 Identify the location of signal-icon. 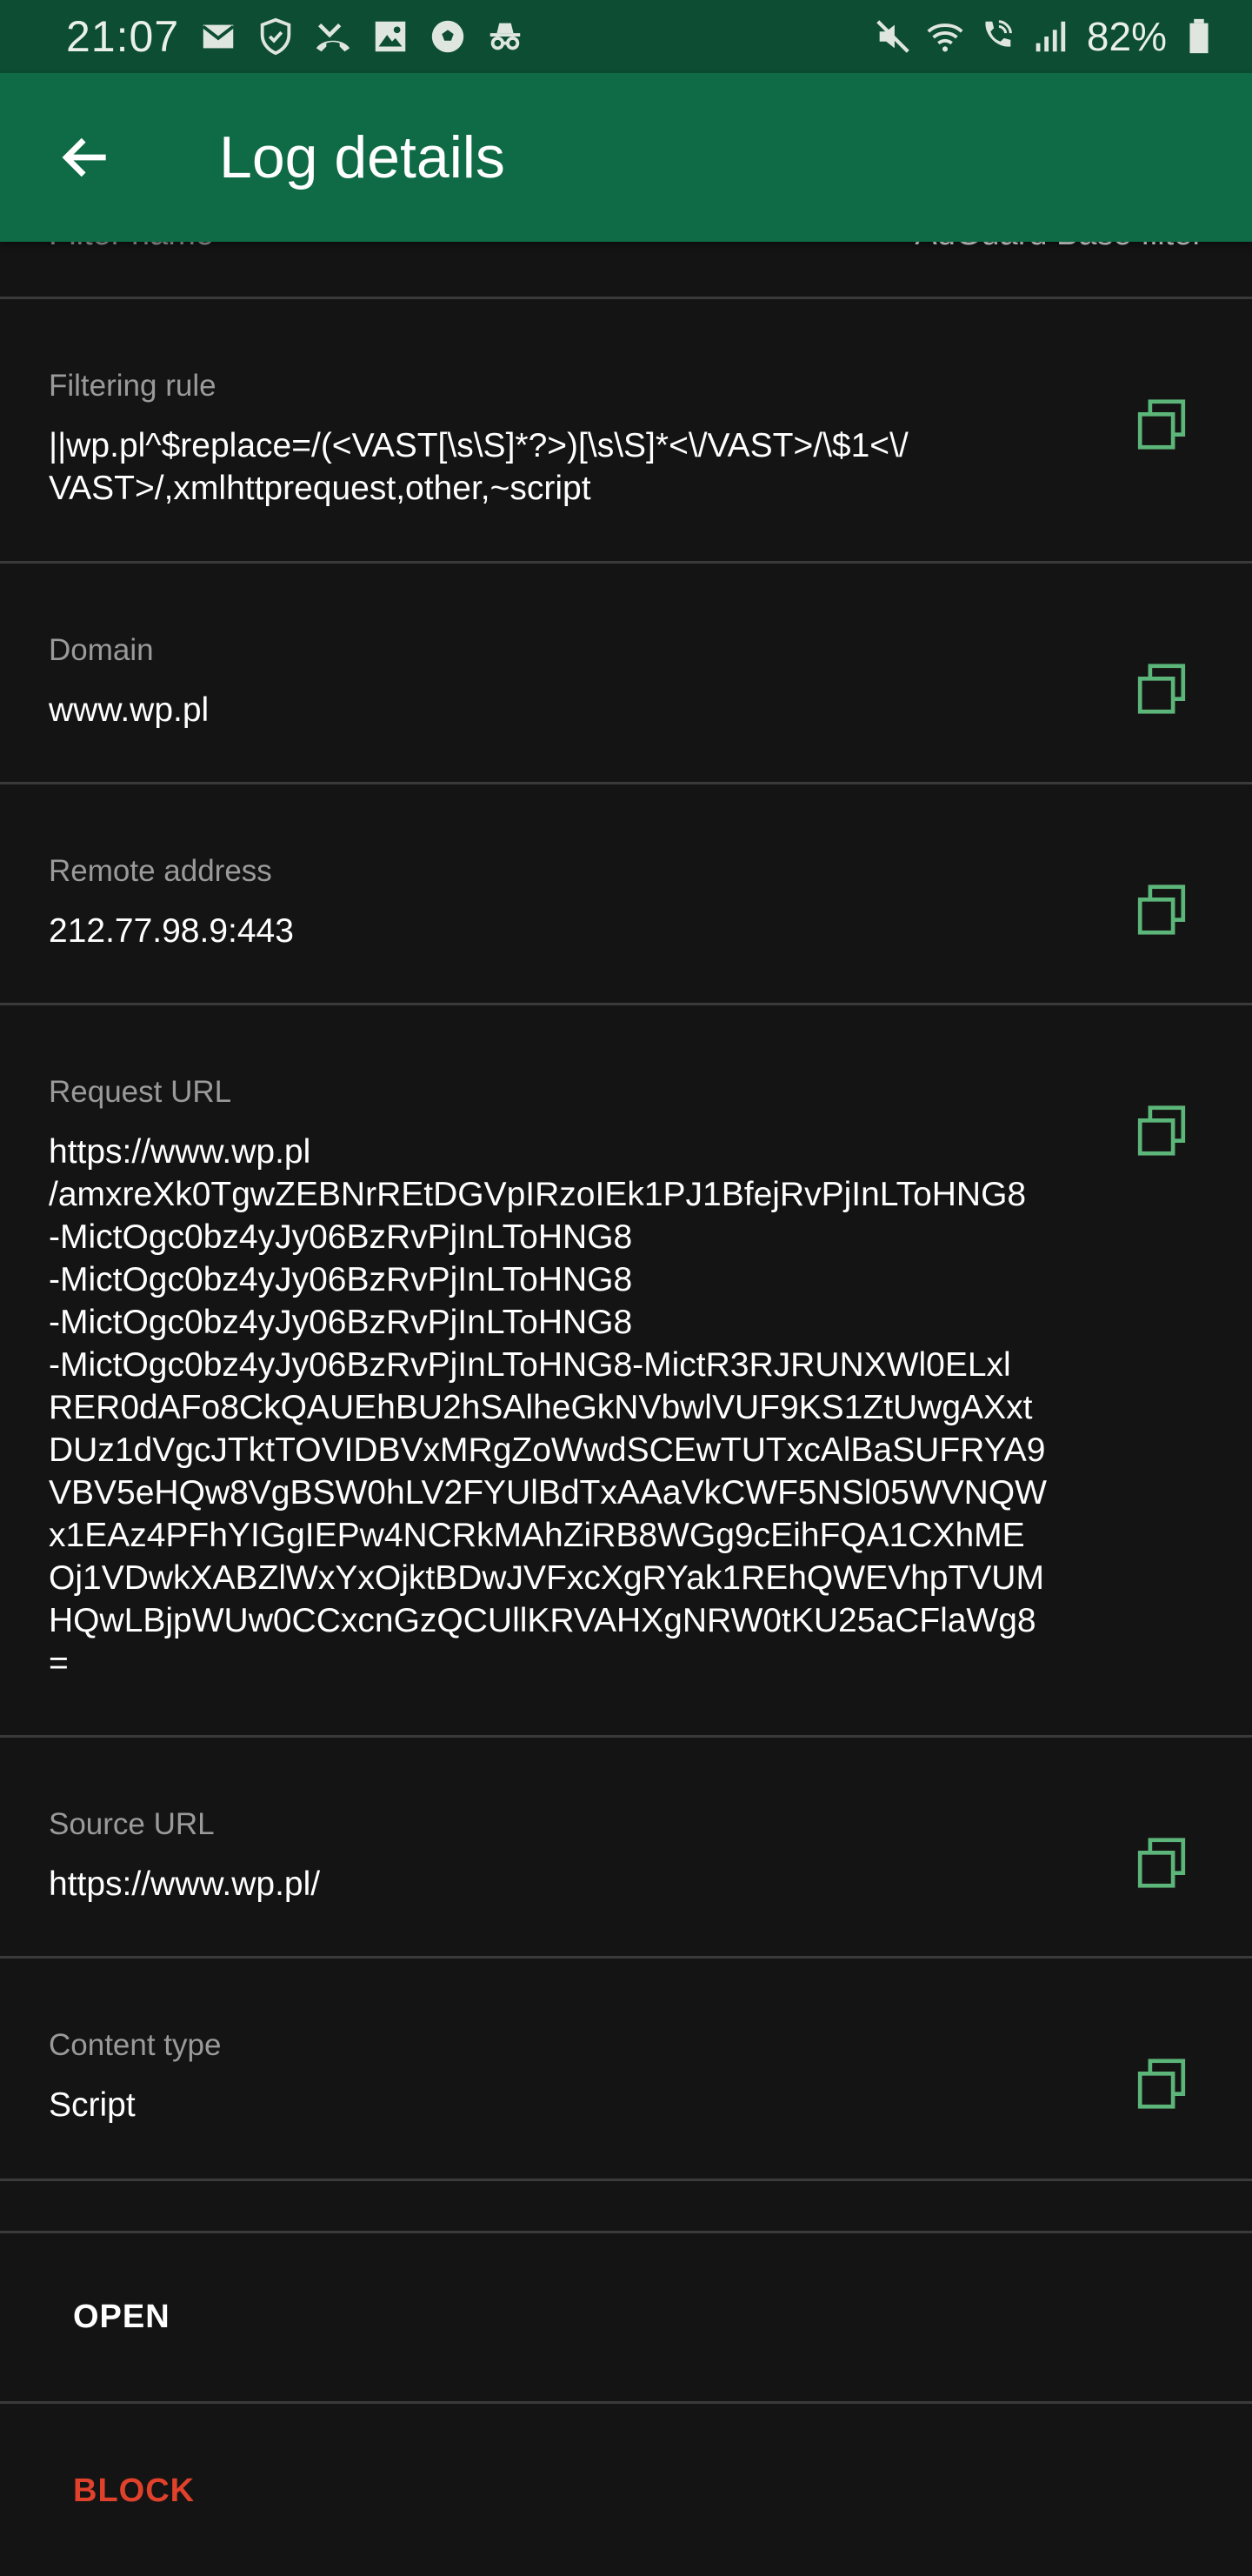
(1049, 37).